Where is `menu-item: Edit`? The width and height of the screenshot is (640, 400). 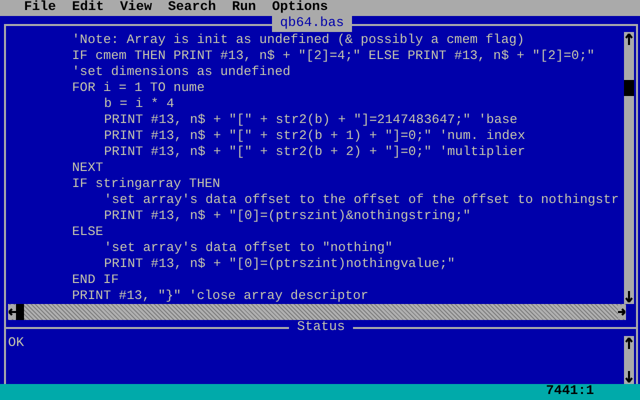
menu-item: Edit is located at coordinates (88, 8).